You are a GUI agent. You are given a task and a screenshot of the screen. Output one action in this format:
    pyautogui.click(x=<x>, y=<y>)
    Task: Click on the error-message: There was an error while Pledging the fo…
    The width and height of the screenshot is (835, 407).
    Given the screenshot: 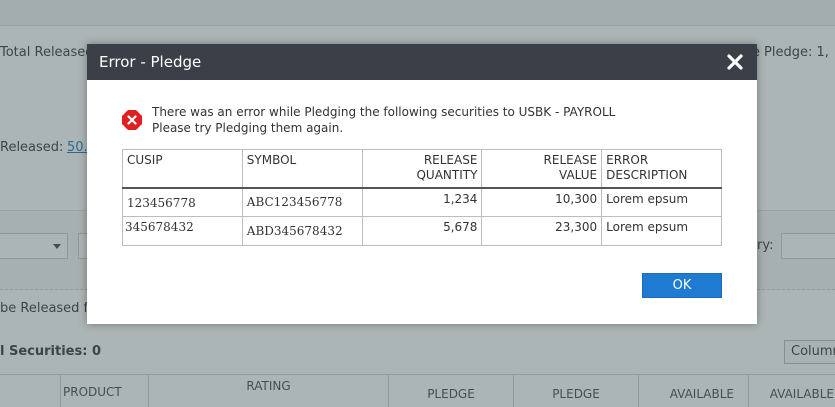 What is the action you would take?
    pyautogui.click(x=383, y=120)
    